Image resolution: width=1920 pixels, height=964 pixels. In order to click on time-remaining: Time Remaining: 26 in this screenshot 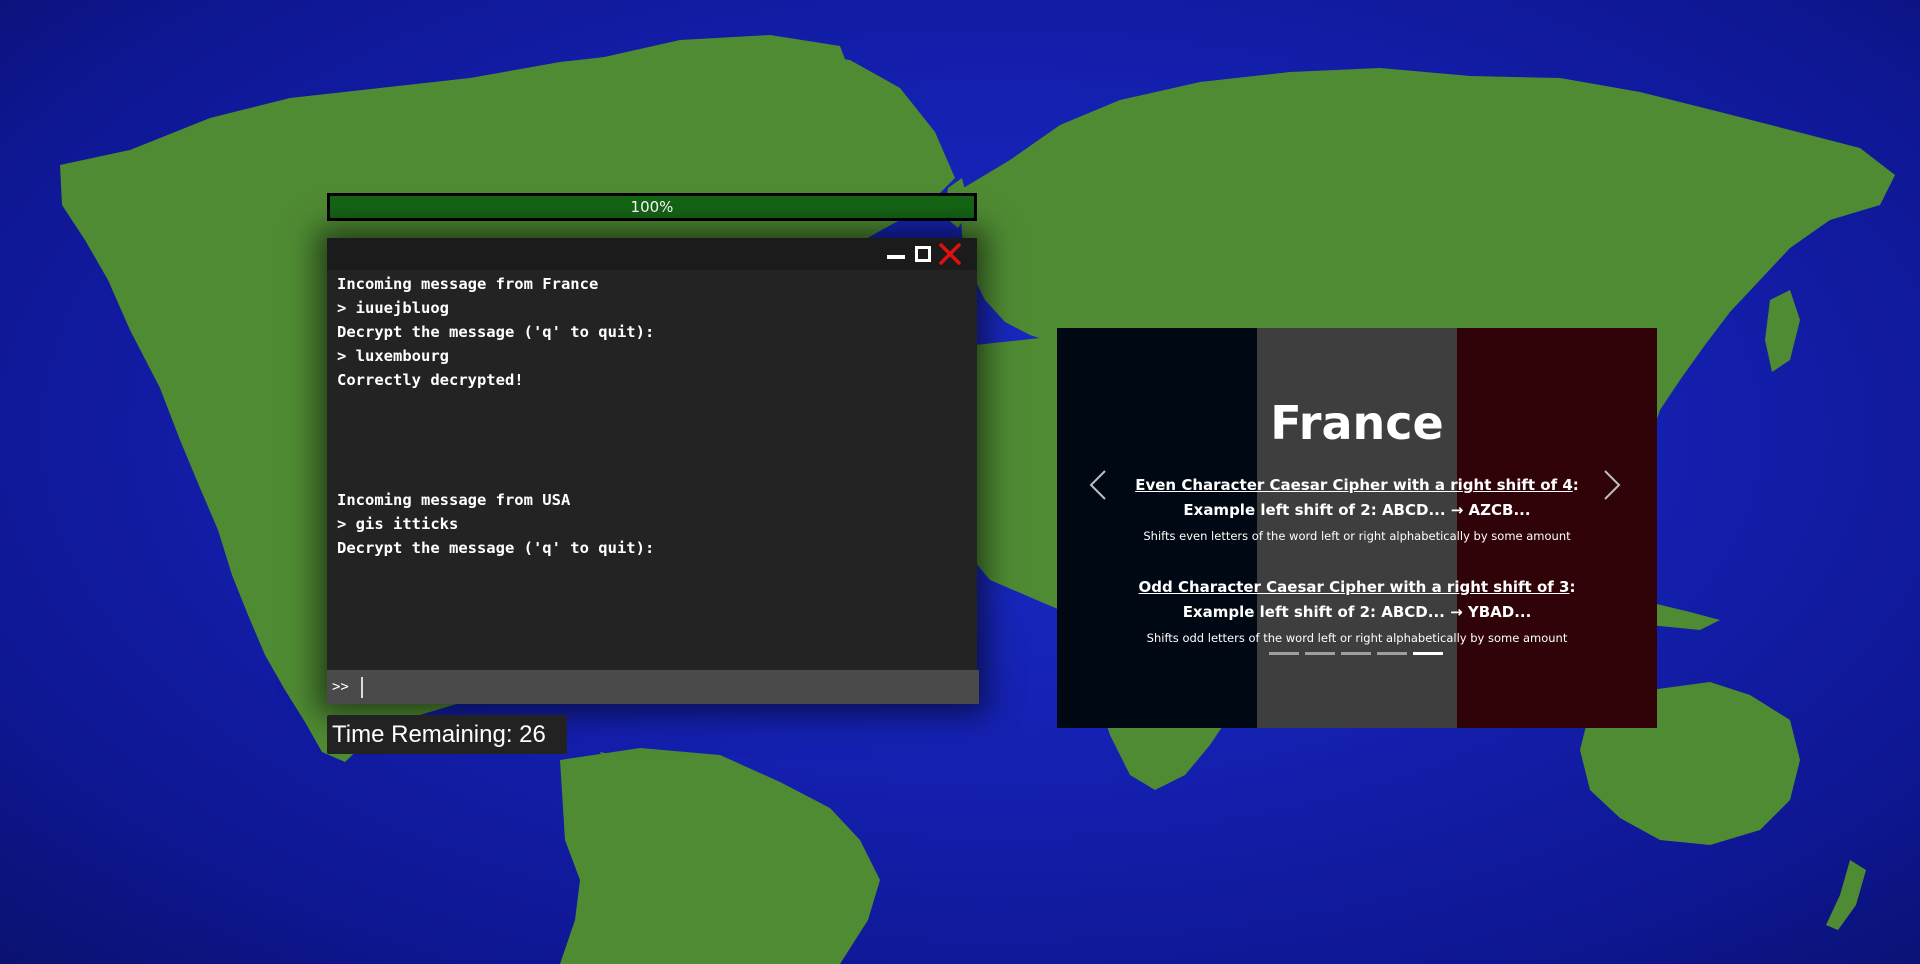, I will do `click(447, 734)`.